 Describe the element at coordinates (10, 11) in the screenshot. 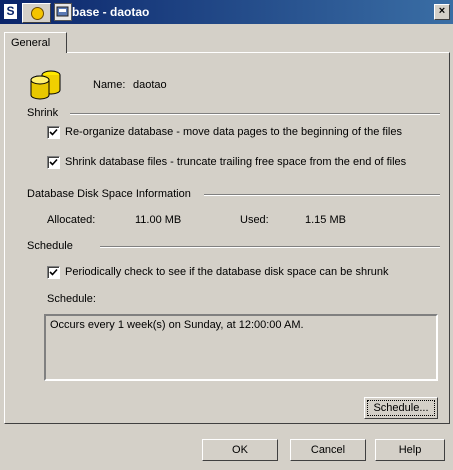

I see `title-prefix: S` at that location.